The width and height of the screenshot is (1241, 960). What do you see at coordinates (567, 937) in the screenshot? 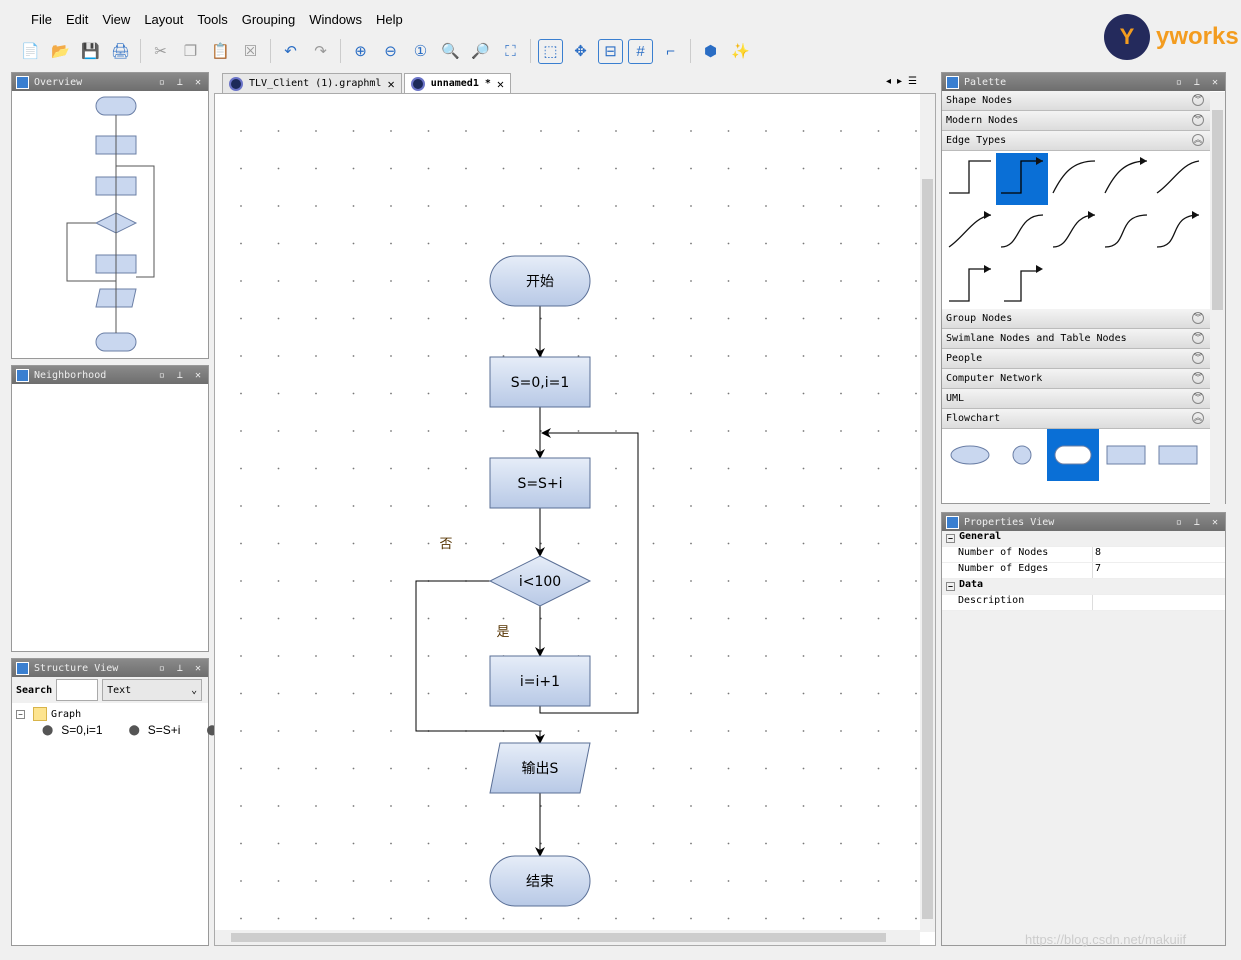
I see `horizontal-scrollbar` at bounding box center [567, 937].